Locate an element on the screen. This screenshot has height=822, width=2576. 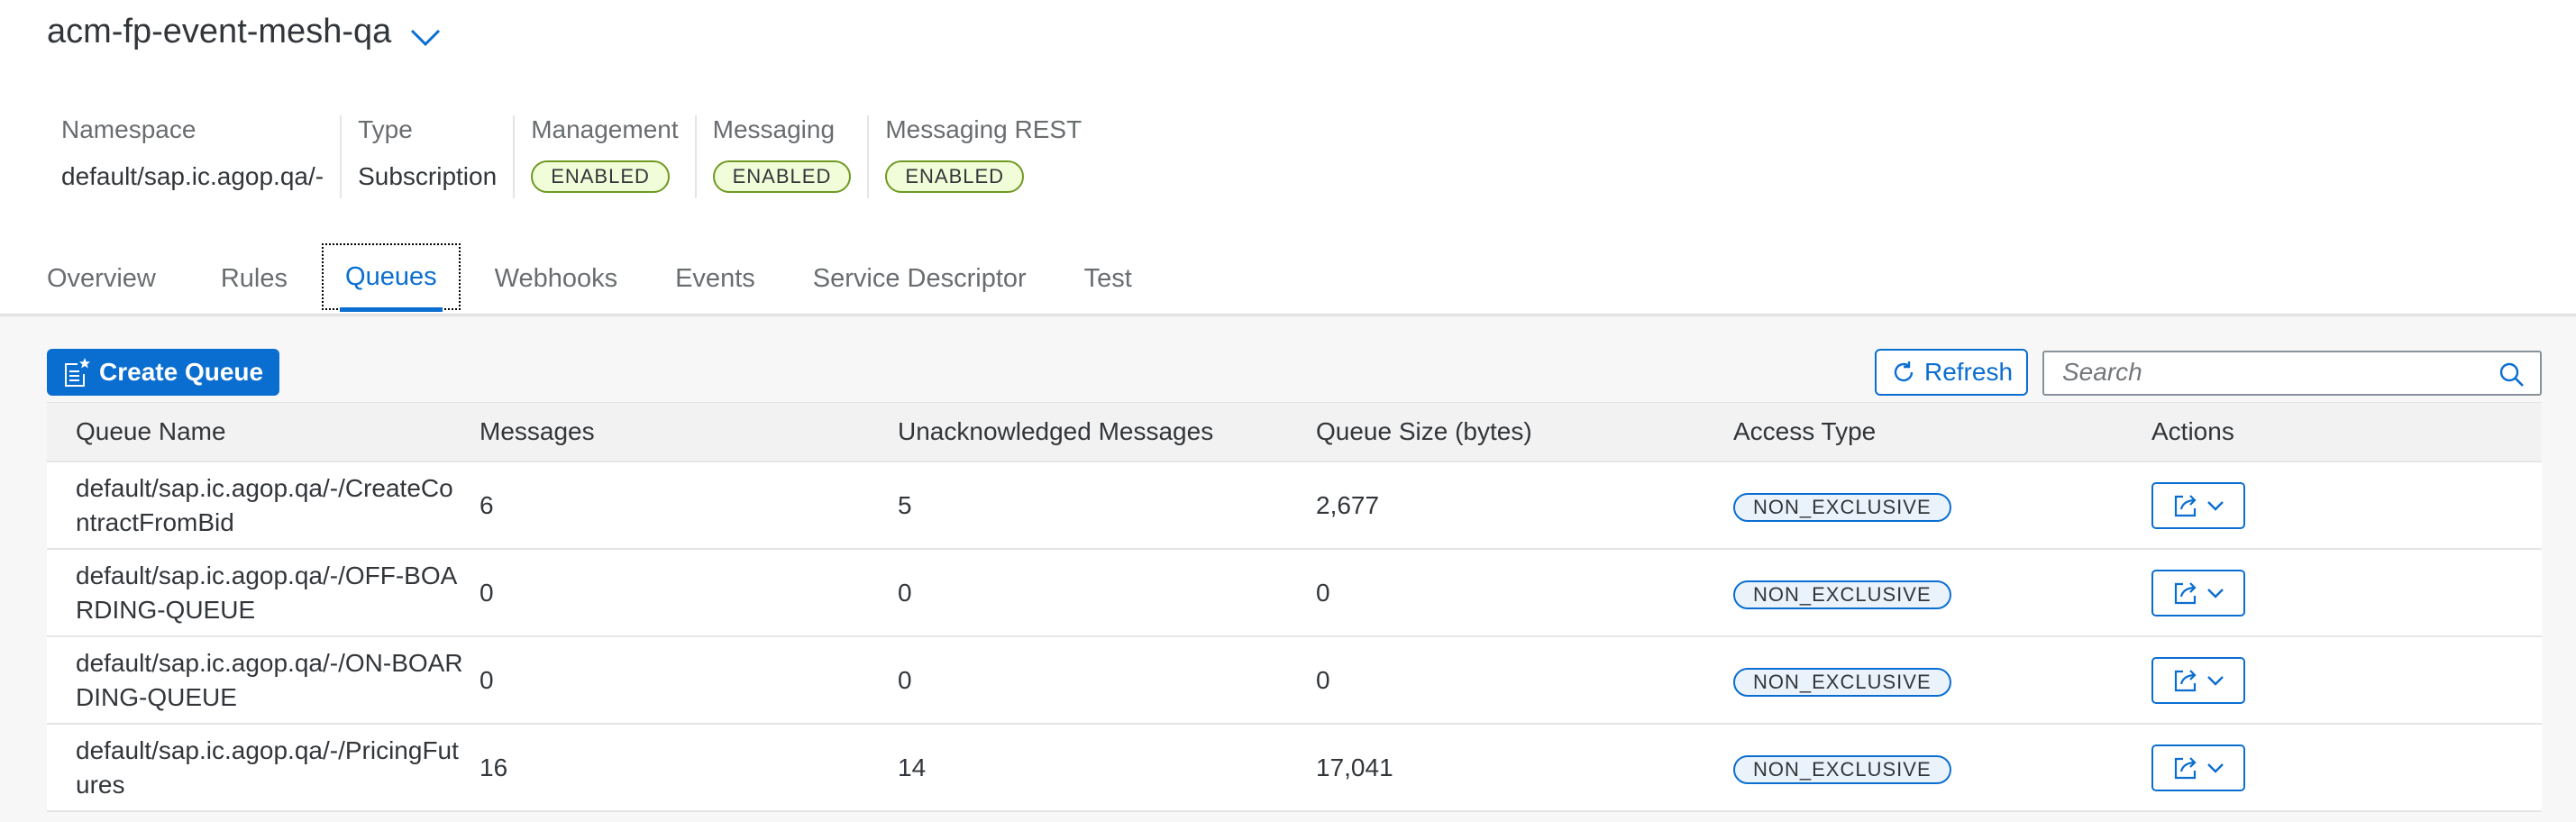
page-title: acm-fp-event-mesh-qa is located at coordinates (219, 31).